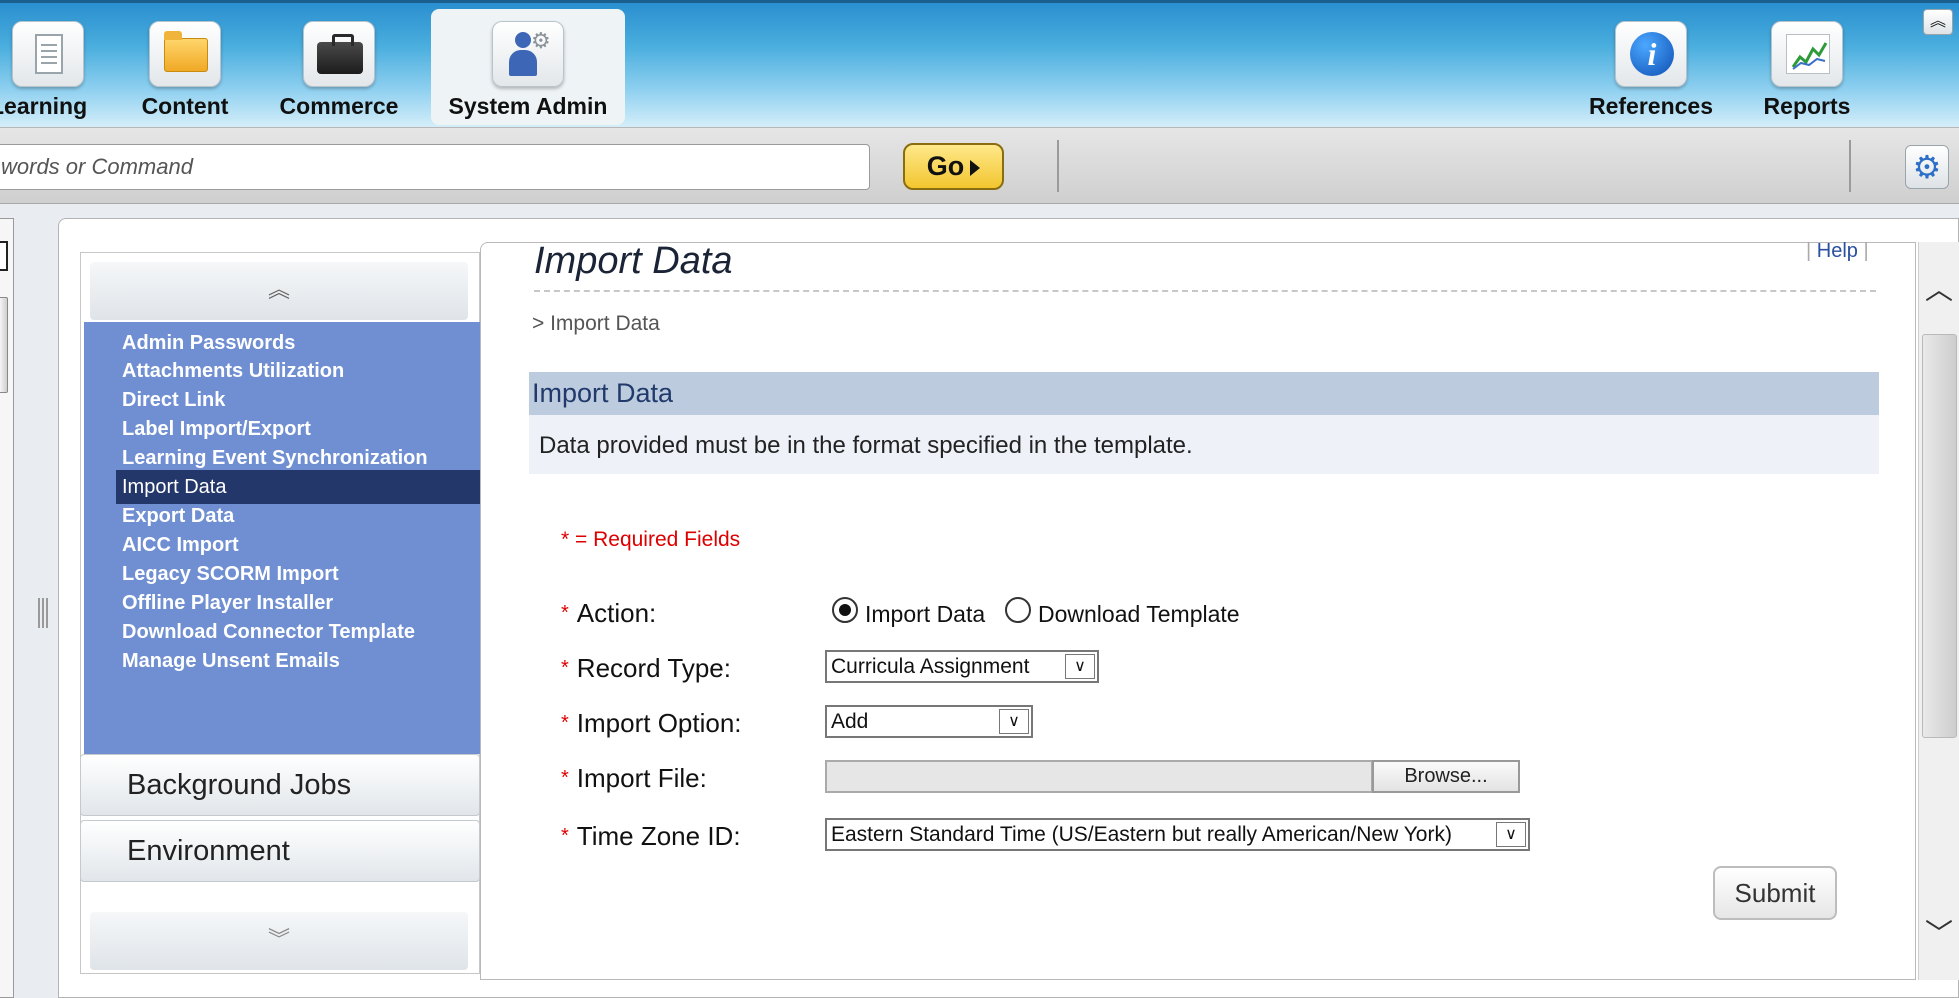  What do you see at coordinates (945, 166) in the screenshot?
I see `go-button-label: Go` at bounding box center [945, 166].